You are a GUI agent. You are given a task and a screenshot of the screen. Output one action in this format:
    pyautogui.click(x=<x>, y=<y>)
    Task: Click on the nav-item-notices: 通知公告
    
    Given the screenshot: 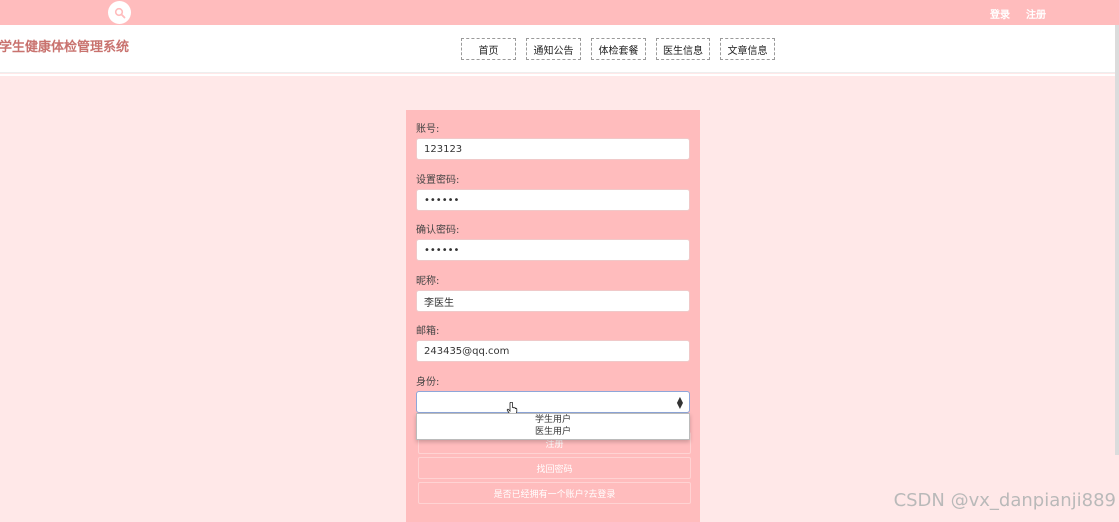 What is the action you would take?
    pyautogui.click(x=553, y=49)
    